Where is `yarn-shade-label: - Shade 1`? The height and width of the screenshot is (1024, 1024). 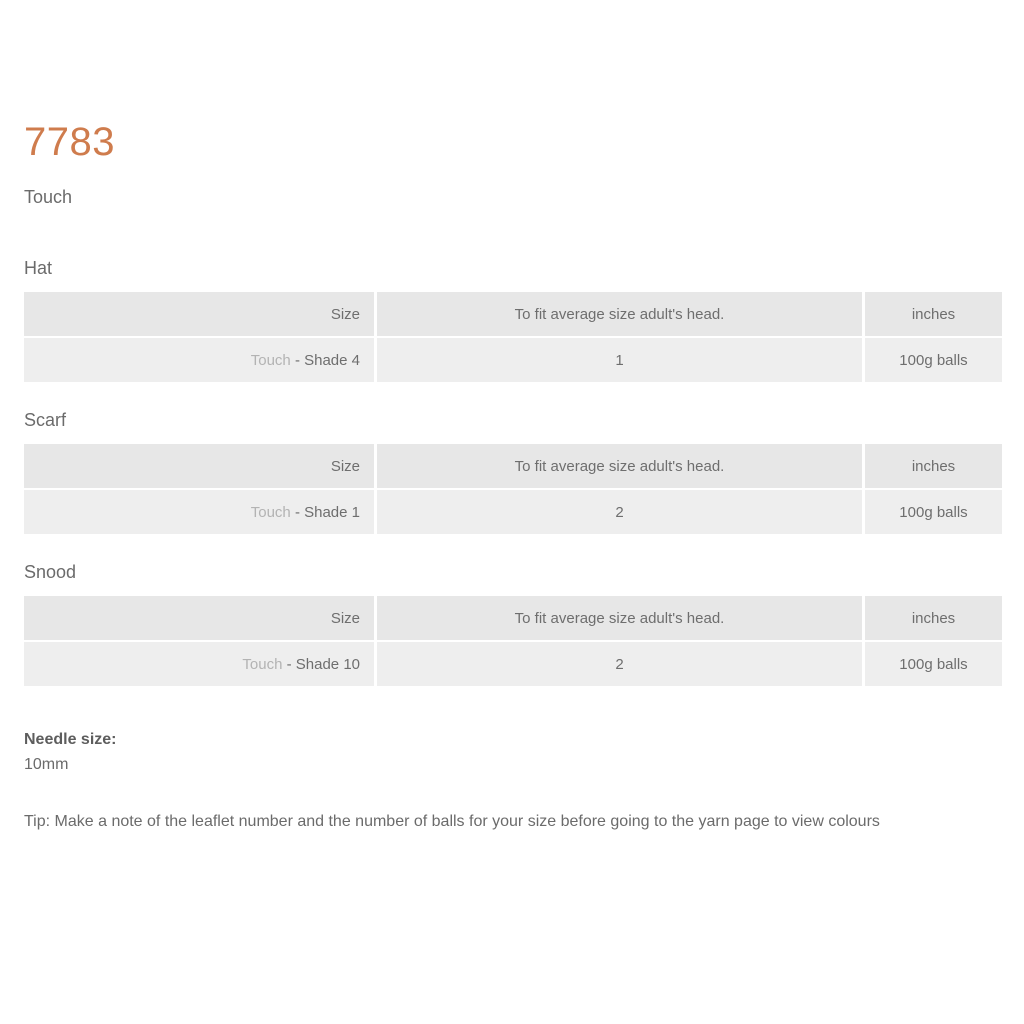 yarn-shade-label: - Shade 1 is located at coordinates (327, 512).